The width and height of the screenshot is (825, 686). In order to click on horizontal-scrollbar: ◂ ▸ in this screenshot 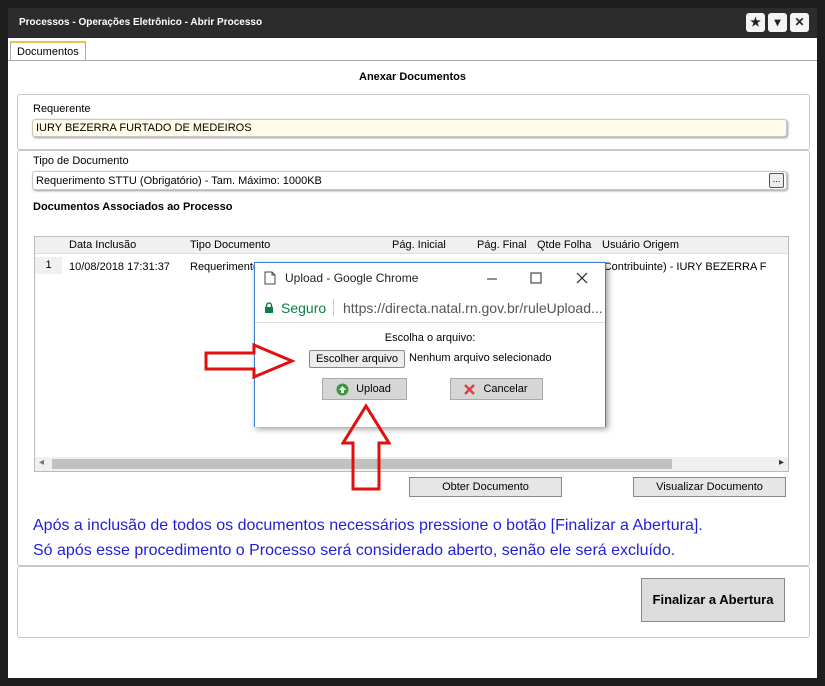, I will do `click(411, 464)`.